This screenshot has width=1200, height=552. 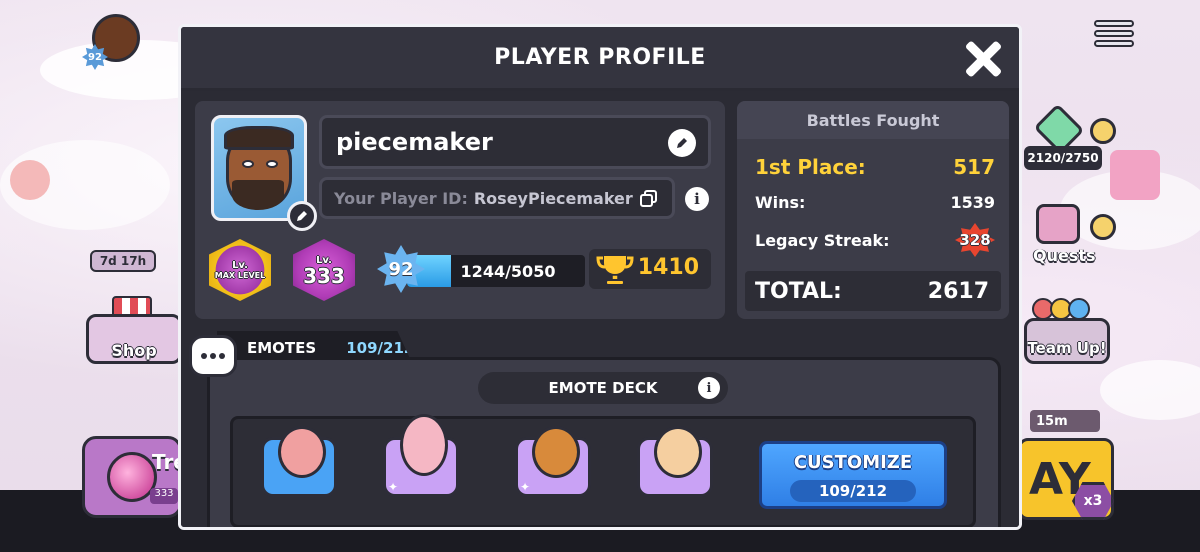 What do you see at coordinates (553, 198) in the screenshot?
I see `player-id-value: RoseyPiecemaker` at bounding box center [553, 198].